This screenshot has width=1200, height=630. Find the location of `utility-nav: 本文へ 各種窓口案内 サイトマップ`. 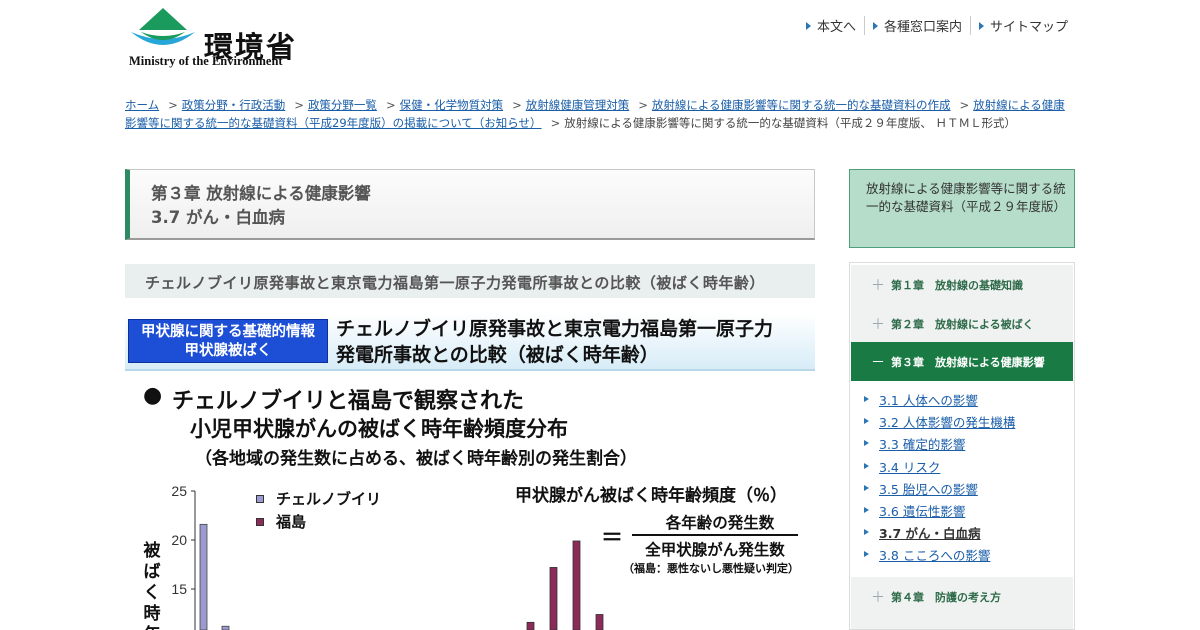

utility-nav: 本文へ 各種窓口案内 サイトマップ is located at coordinates (937, 25).